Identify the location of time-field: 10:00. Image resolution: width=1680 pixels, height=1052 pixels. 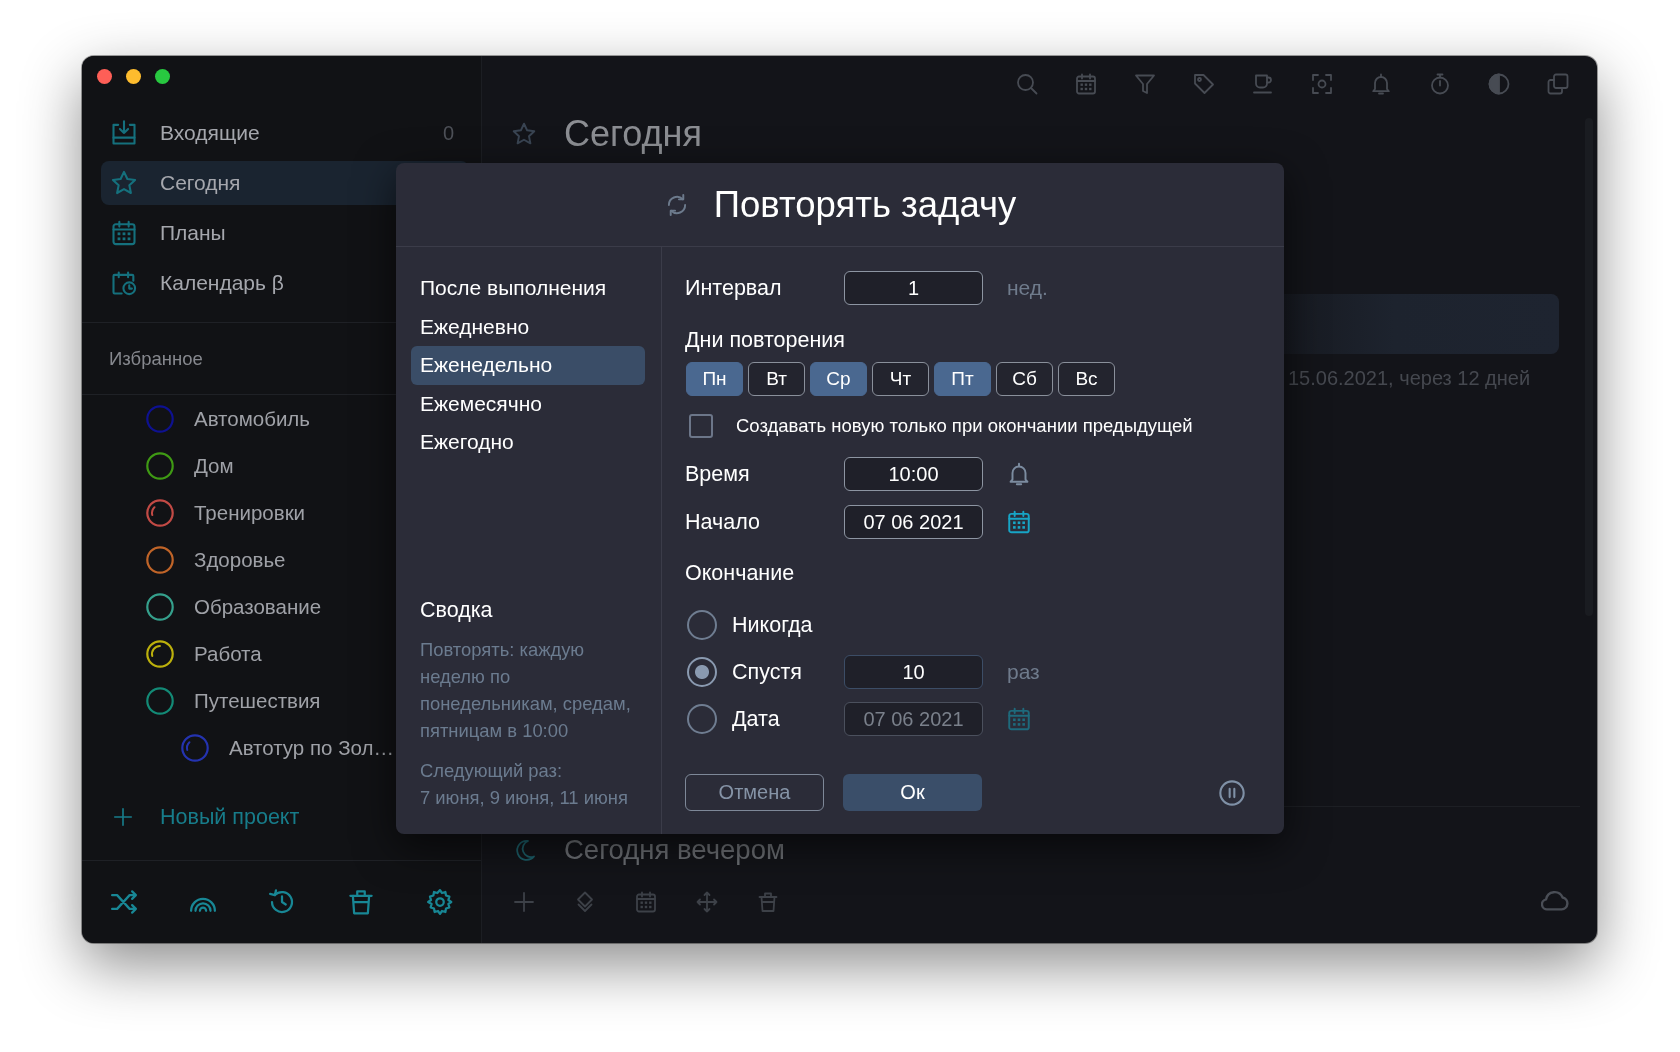
(913, 474).